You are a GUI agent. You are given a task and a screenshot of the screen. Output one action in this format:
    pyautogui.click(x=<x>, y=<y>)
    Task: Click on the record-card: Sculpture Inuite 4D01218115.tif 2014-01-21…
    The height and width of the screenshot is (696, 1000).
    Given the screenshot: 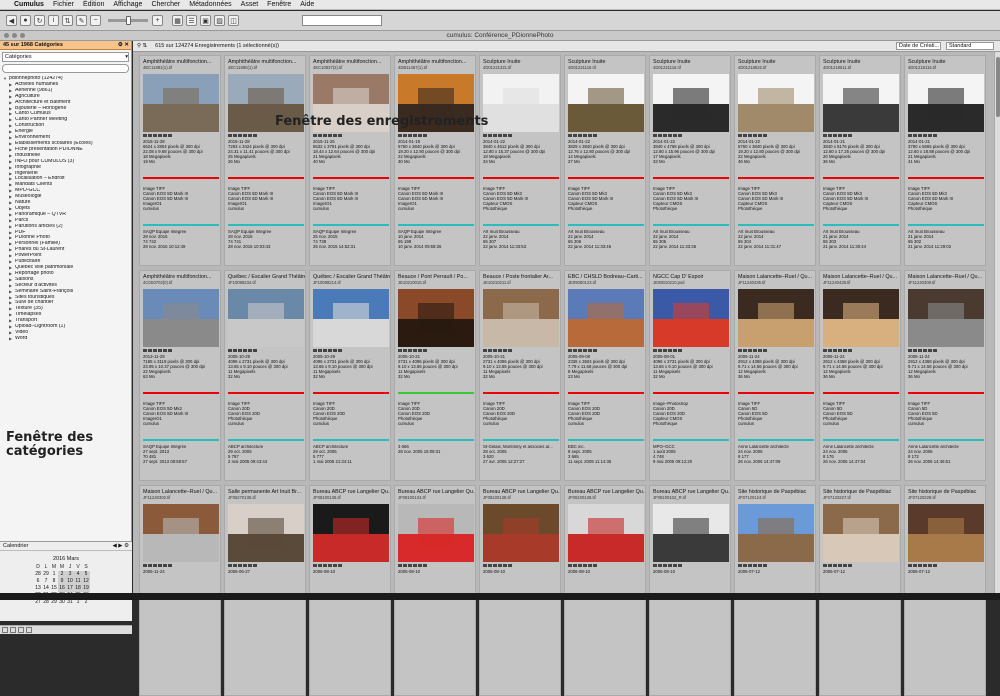 What is the action you would take?
    pyautogui.click(x=945, y=160)
    